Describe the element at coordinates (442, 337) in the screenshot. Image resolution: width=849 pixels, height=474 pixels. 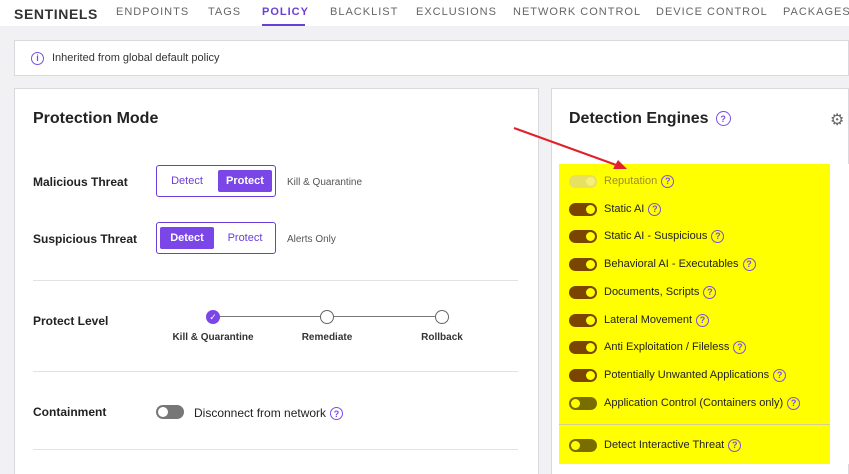
I see `stop-label-rollback: Rollback` at that location.